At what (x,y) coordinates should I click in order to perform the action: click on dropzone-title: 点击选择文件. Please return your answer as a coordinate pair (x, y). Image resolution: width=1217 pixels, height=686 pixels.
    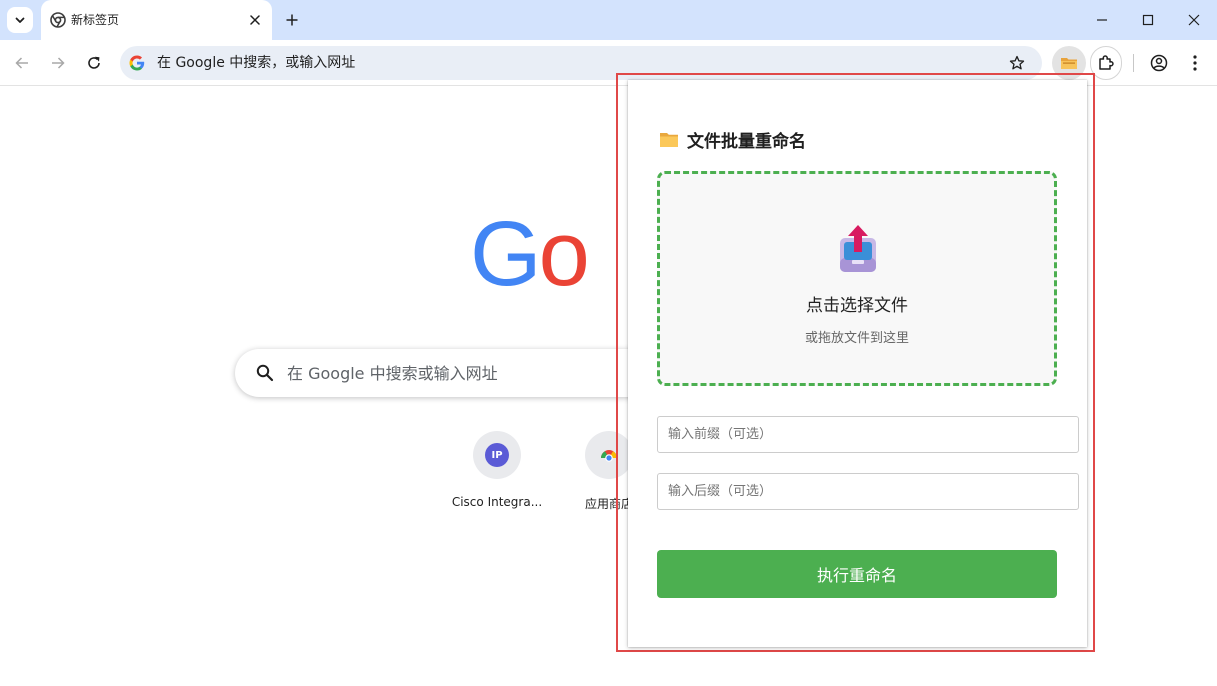
    Looking at the image, I should click on (857, 306).